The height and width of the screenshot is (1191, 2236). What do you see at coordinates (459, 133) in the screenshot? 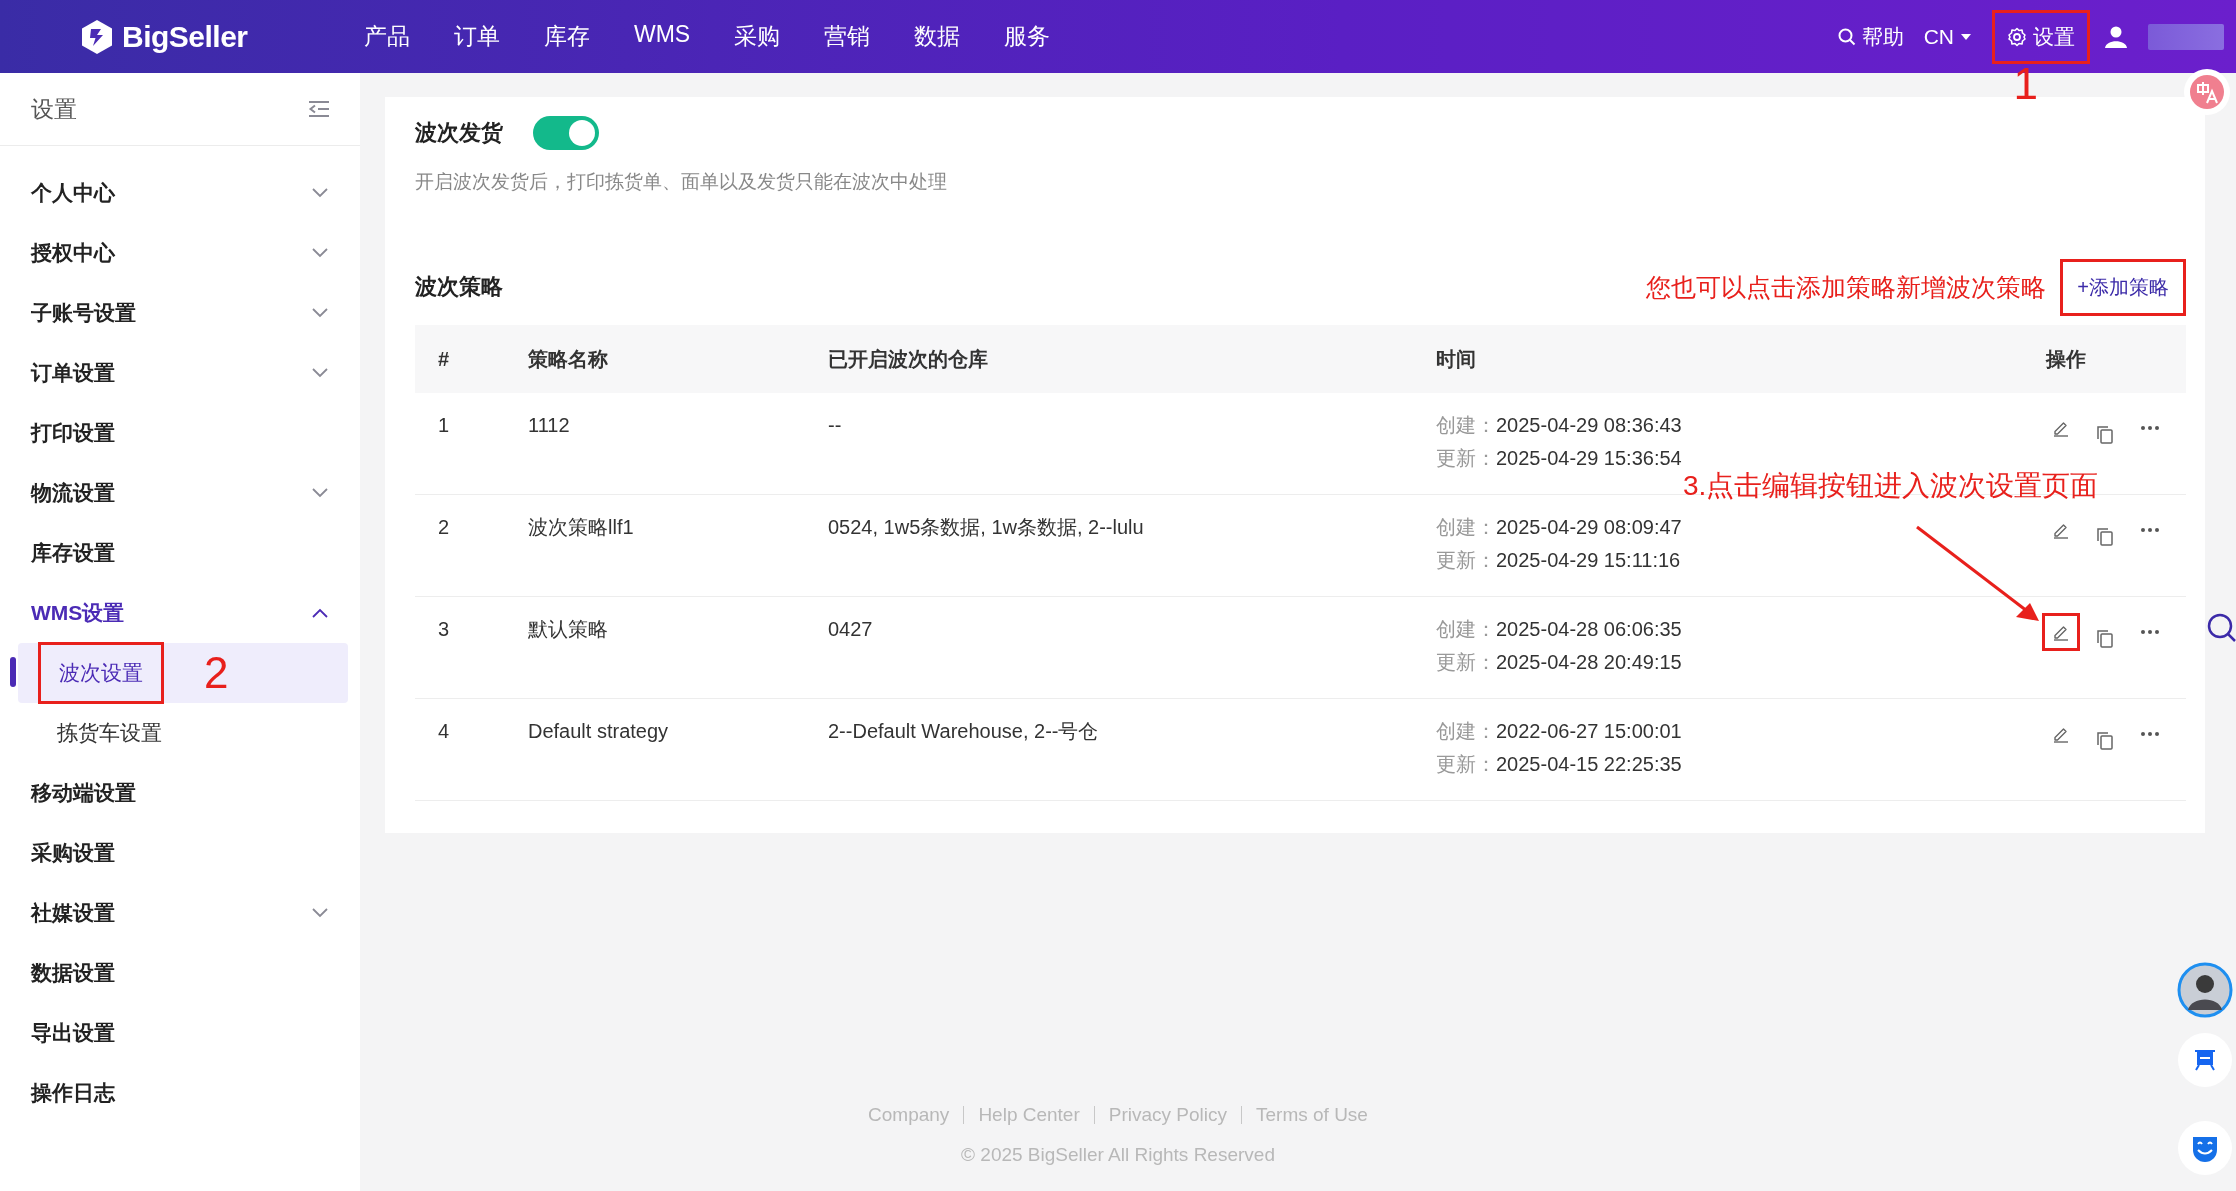
I see `section-title: 波次发货` at bounding box center [459, 133].